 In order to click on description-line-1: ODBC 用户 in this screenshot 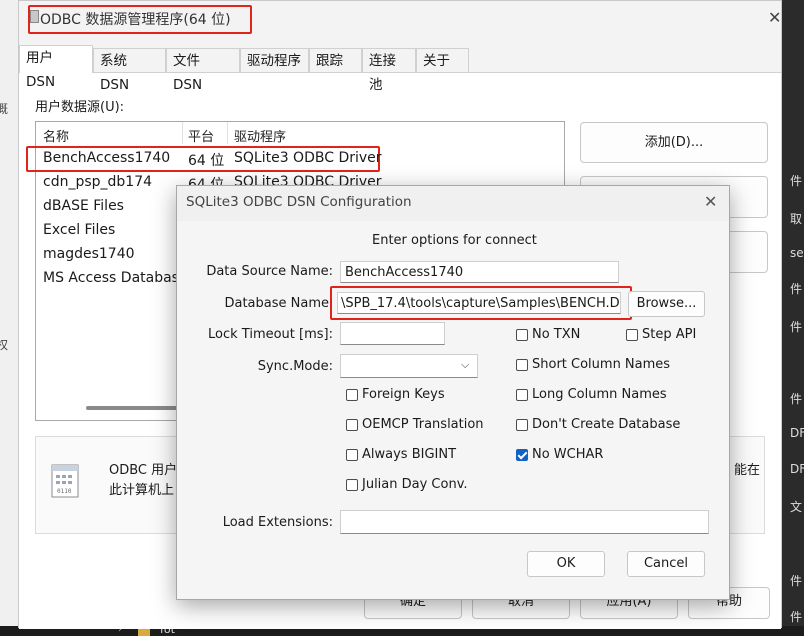, I will do `click(143, 470)`.